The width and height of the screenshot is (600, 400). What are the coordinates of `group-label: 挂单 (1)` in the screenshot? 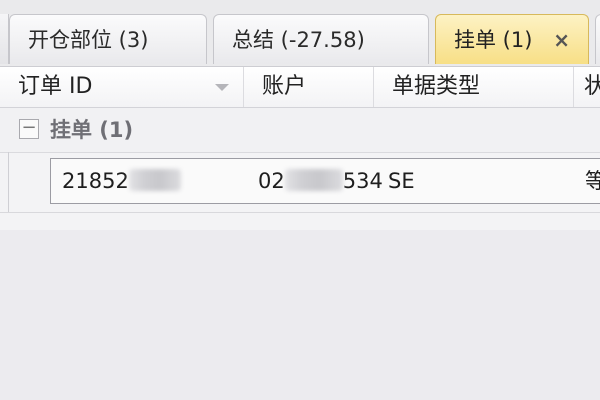 It's located at (92, 130).